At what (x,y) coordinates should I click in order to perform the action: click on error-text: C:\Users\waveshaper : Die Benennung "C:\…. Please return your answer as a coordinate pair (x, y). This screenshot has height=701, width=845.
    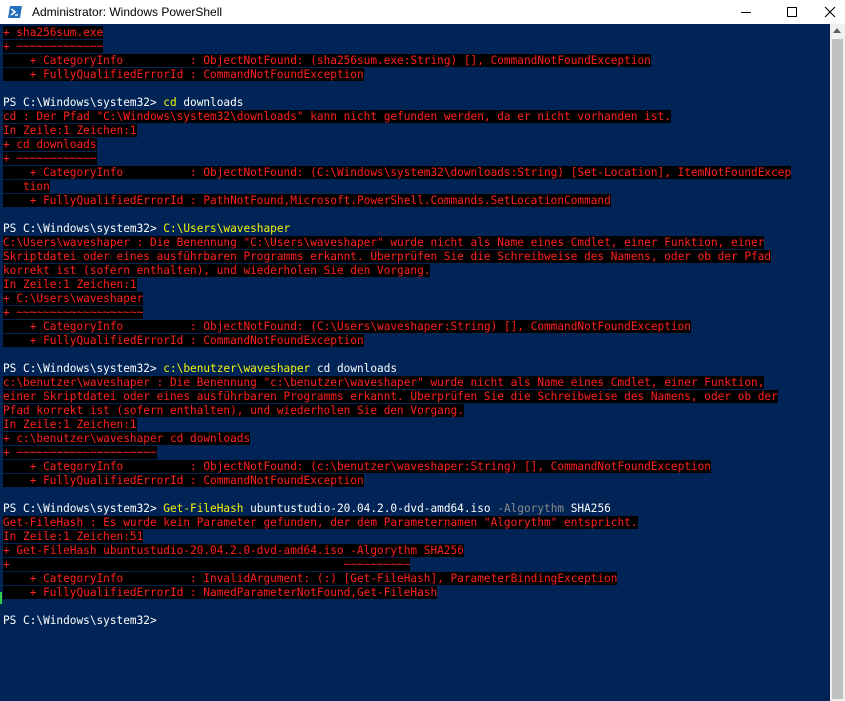
    Looking at the image, I should click on (384, 242).